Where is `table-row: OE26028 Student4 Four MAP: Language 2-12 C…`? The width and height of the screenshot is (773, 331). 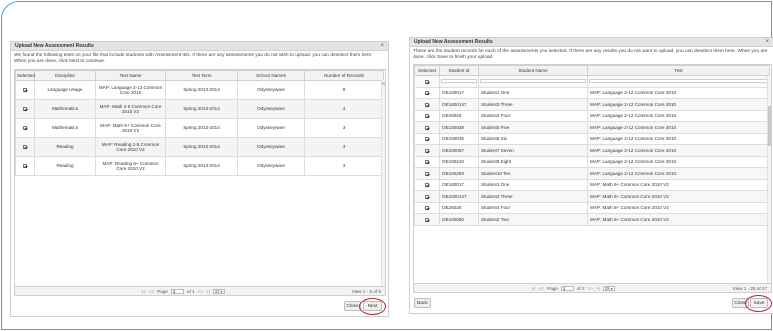
table-row: OE26028 Student4 Four MAP: Language 2-12 C… is located at coordinates (592, 115).